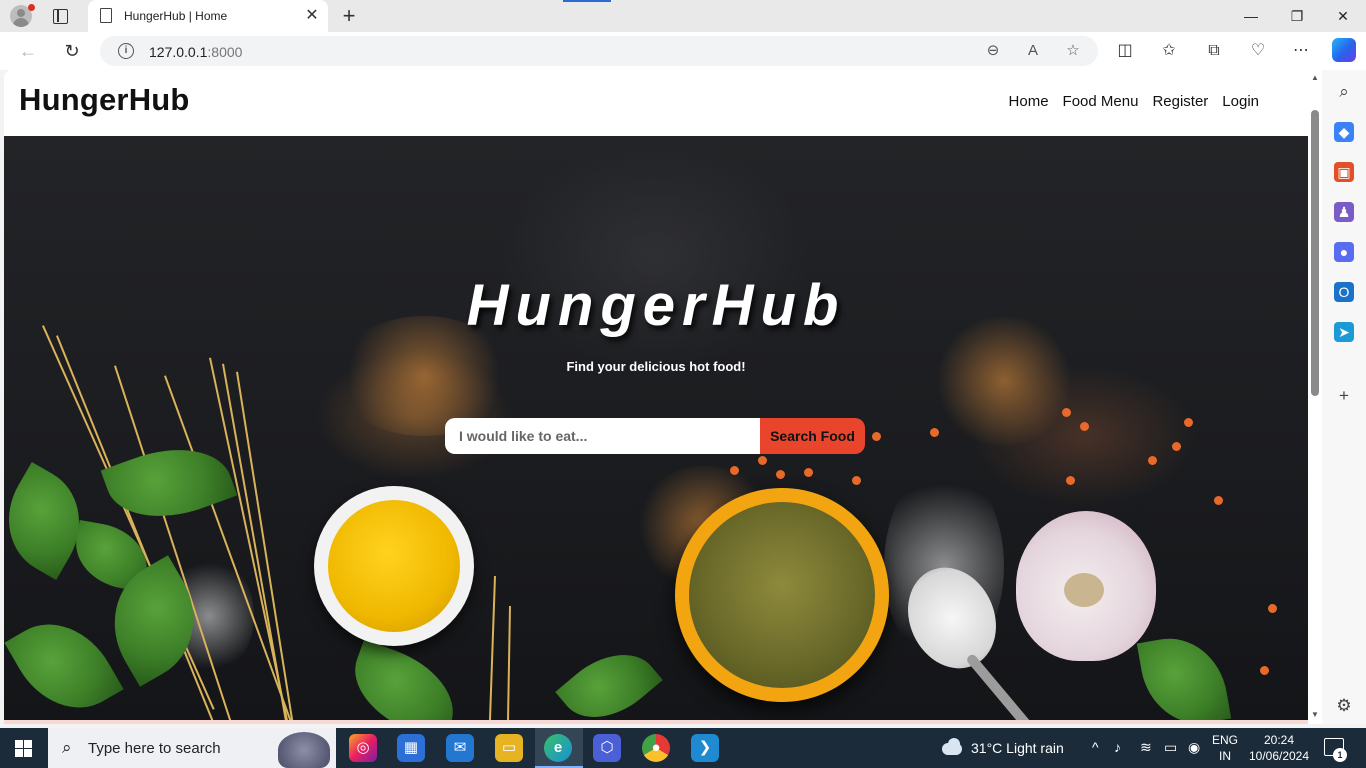 Image resolution: width=1366 pixels, height=768 pixels. What do you see at coordinates (67, 747) in the screenshot?
I see `taskbar-search-icon: ⌕` at bounding box center [67, 747].